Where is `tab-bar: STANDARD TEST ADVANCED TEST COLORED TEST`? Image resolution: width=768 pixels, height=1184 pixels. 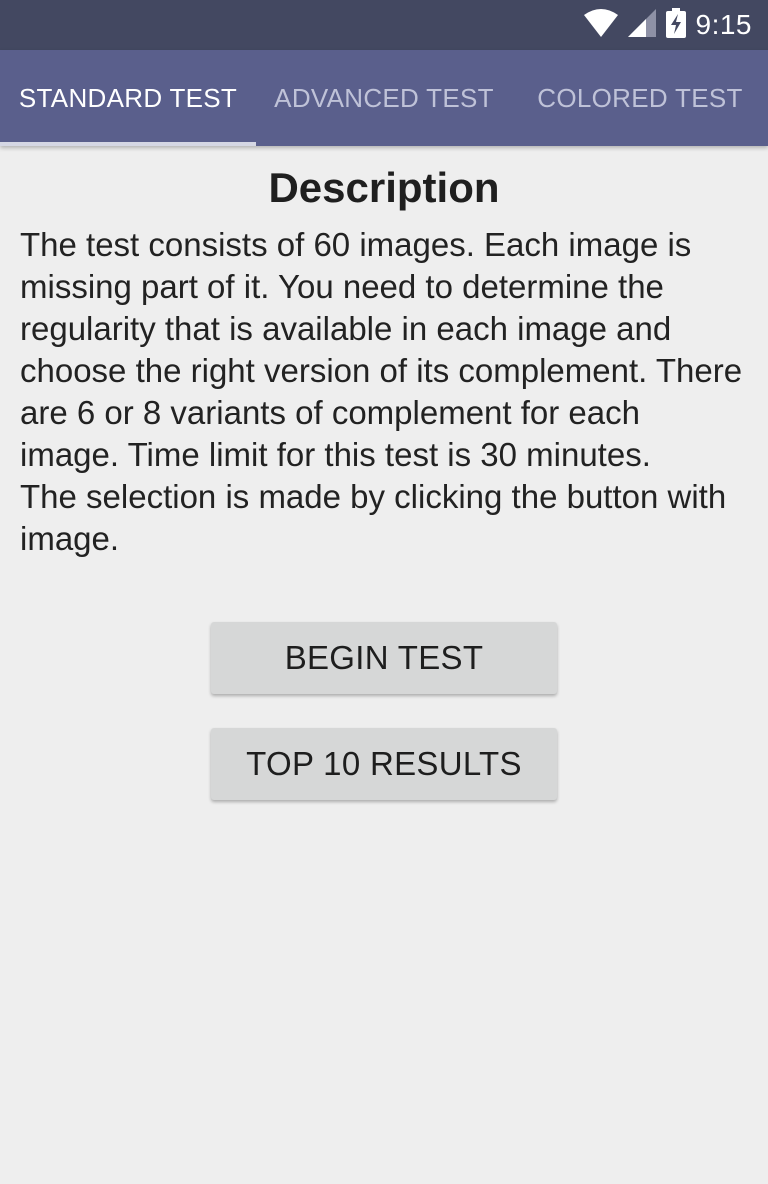
tab-bar: STANDARD TEST ADVANCED TEST COLORED TEST is located at coordinates (384, 98).